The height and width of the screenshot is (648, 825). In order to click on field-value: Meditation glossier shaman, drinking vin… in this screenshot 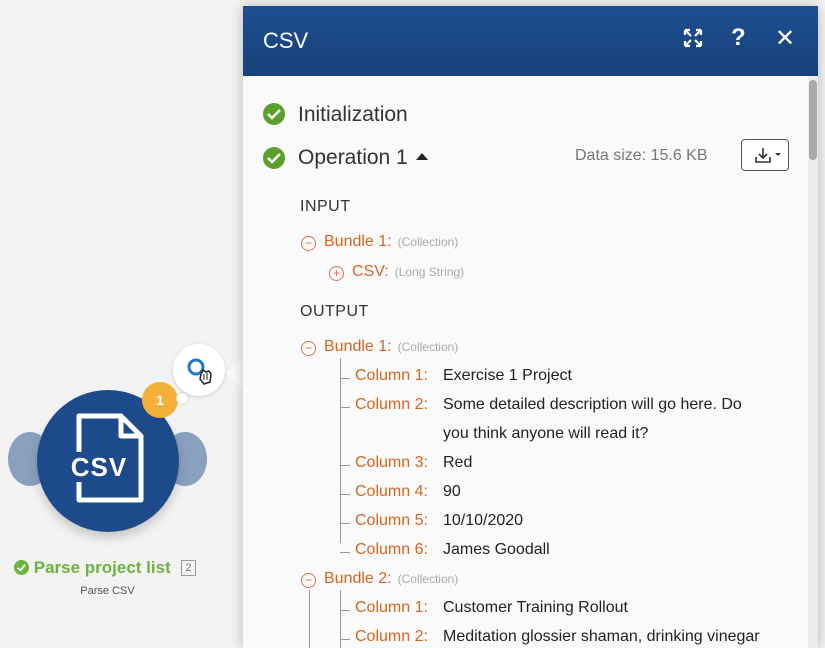, I will do `click(601, 636)`.